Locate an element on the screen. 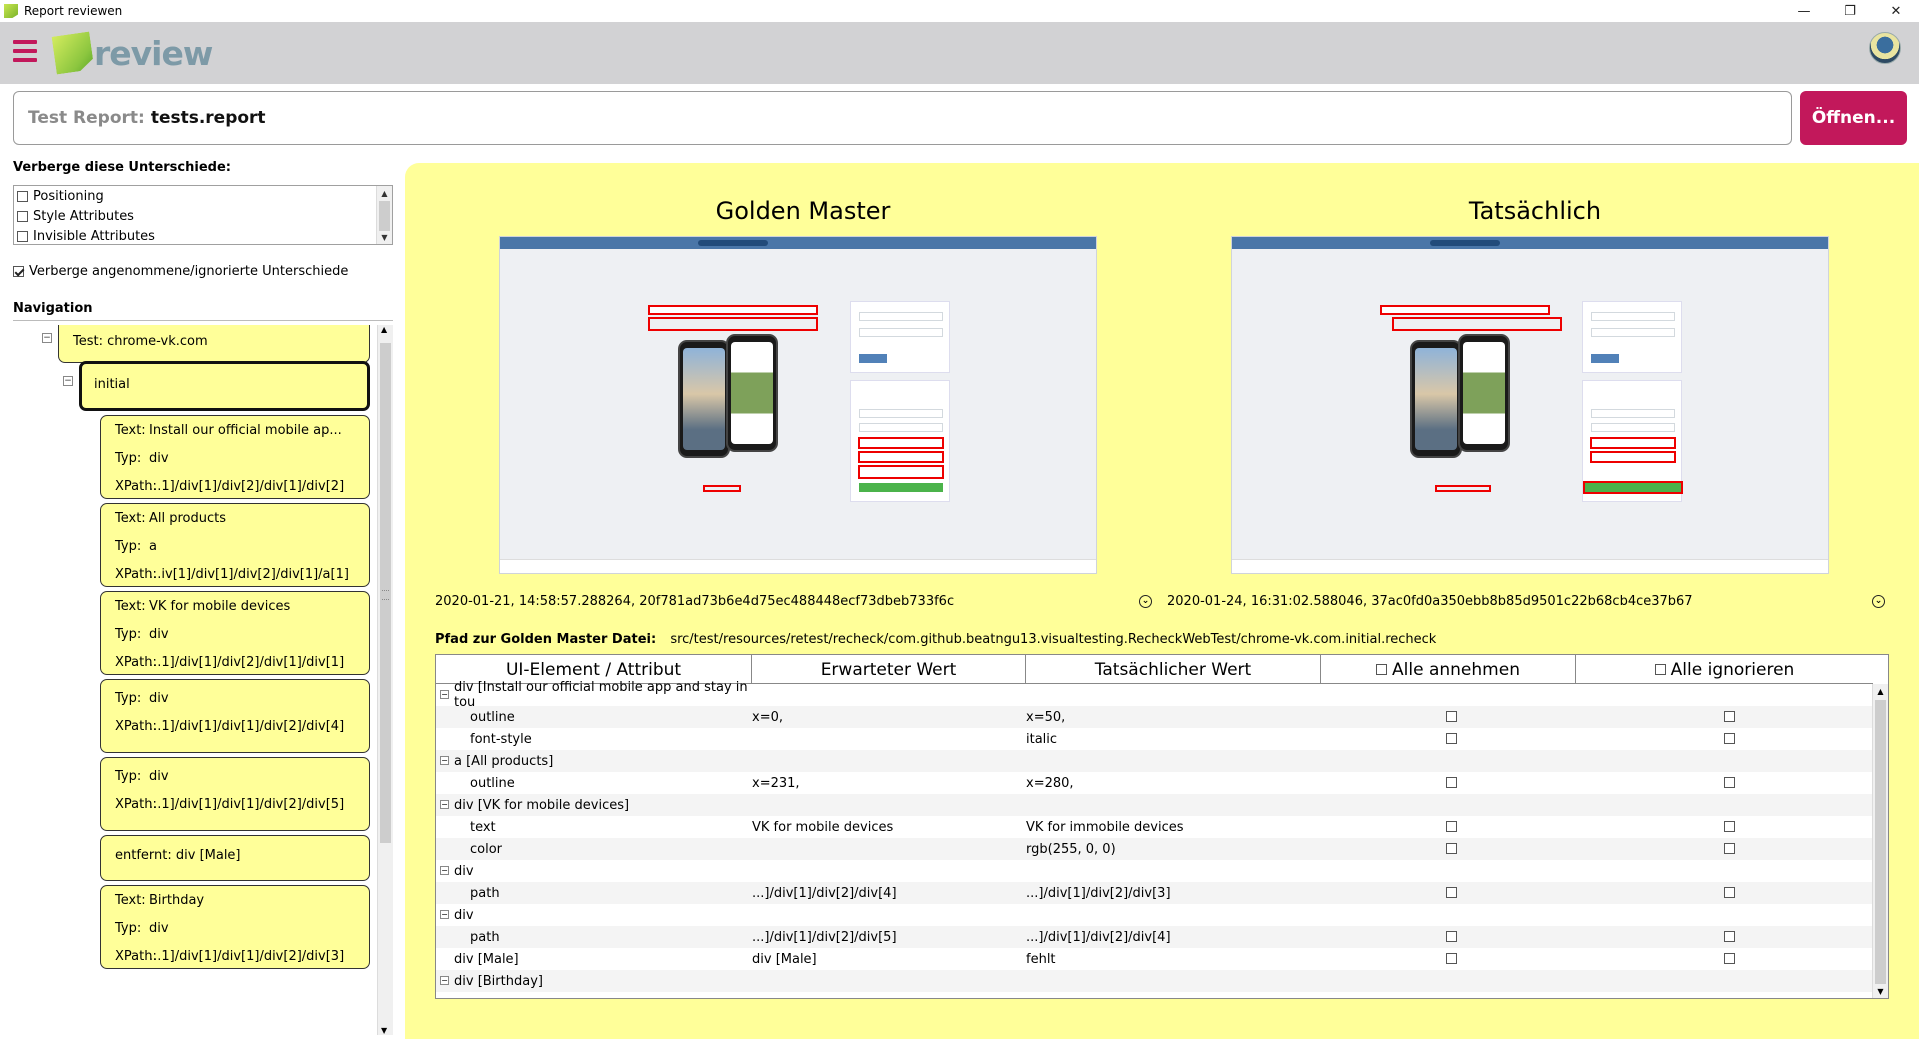 The image size is (1919, 1039). row-element-name: font-style is located at coordinates (501, 739).